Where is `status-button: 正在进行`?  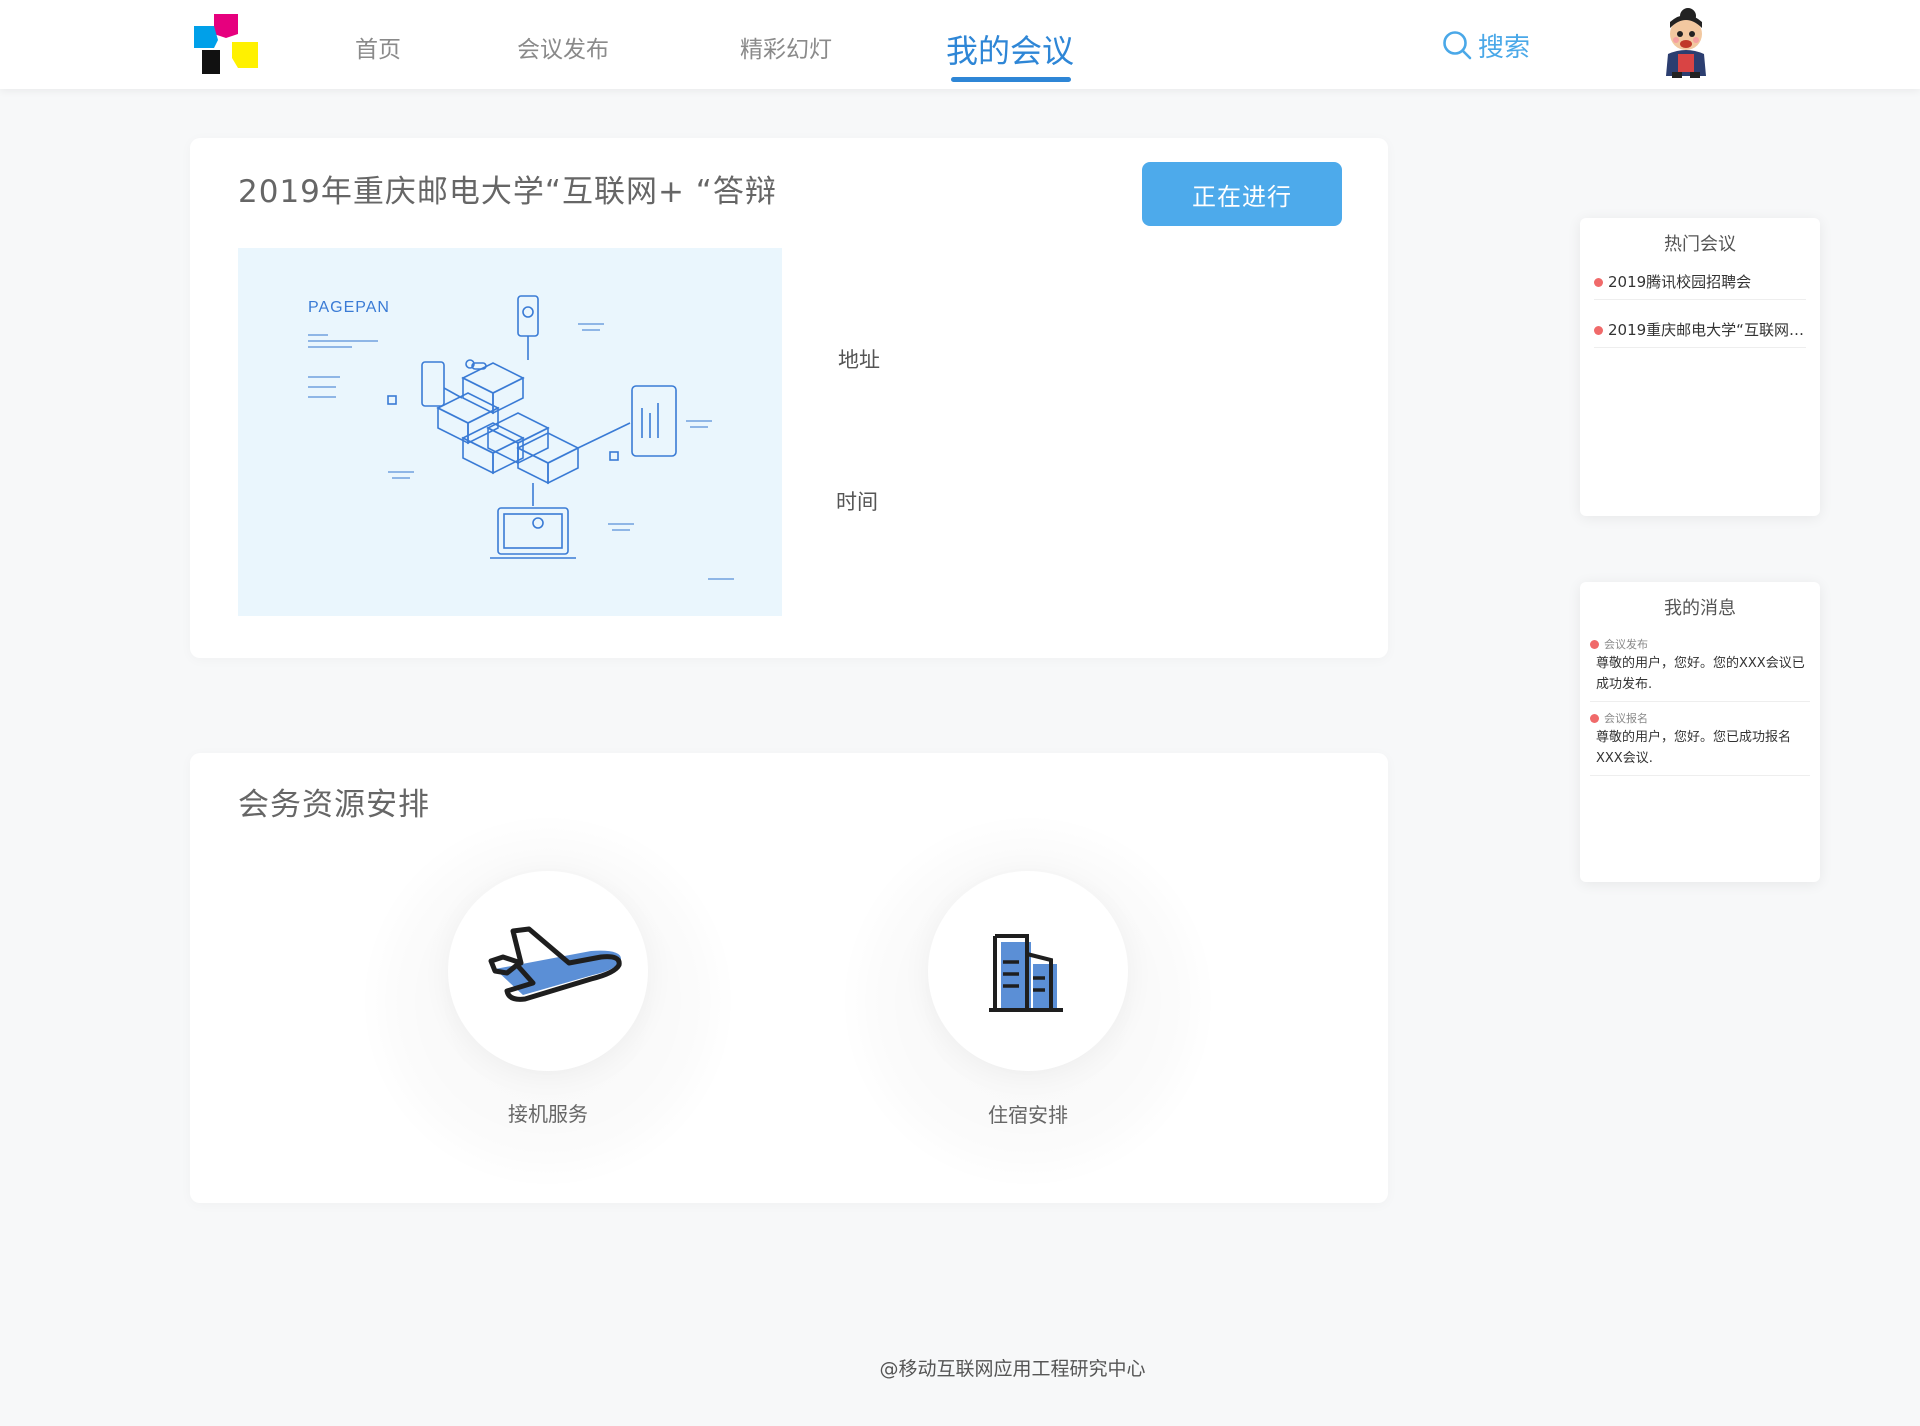 status-button: 正在进行 is located at coordinates (1242, 194).